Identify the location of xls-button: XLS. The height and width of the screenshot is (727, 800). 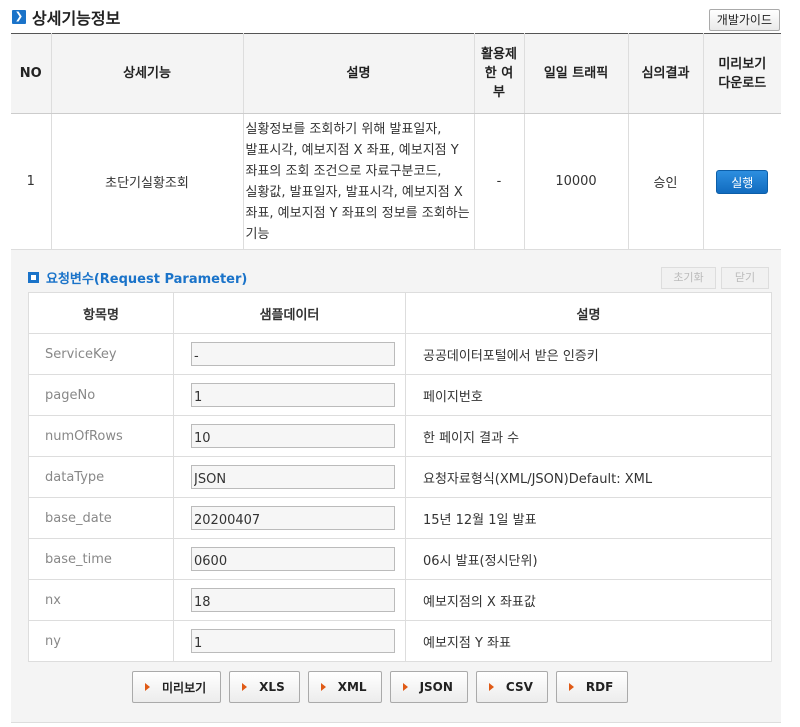
(264, 687).